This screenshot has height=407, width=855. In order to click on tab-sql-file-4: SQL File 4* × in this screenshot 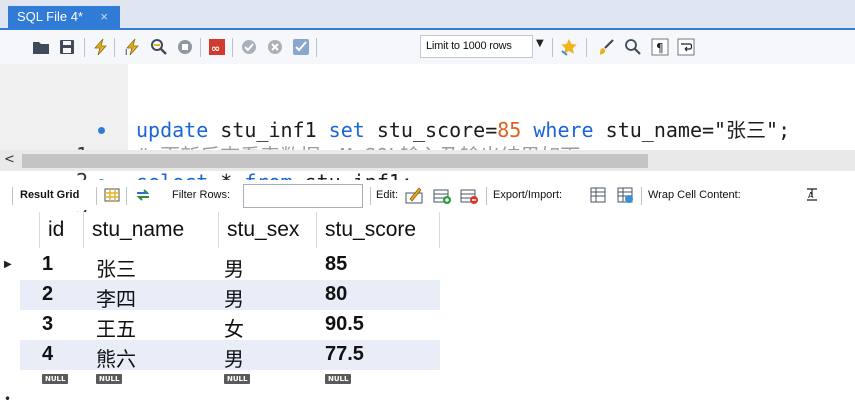, I will do `click(64, 17)`.